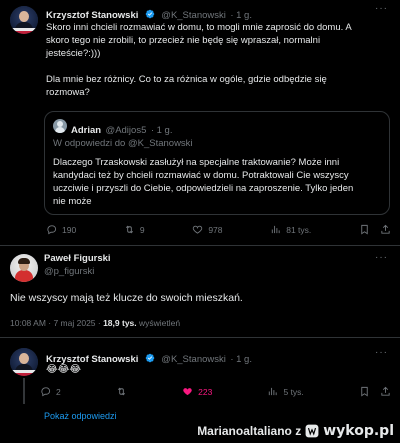 The height and width of the screenshot is (443, 400). What do you see at coordinates (68, 92) in the screenshot?
I see `tweet-text-line: rozmowa?` at bounding box center [68, 92].